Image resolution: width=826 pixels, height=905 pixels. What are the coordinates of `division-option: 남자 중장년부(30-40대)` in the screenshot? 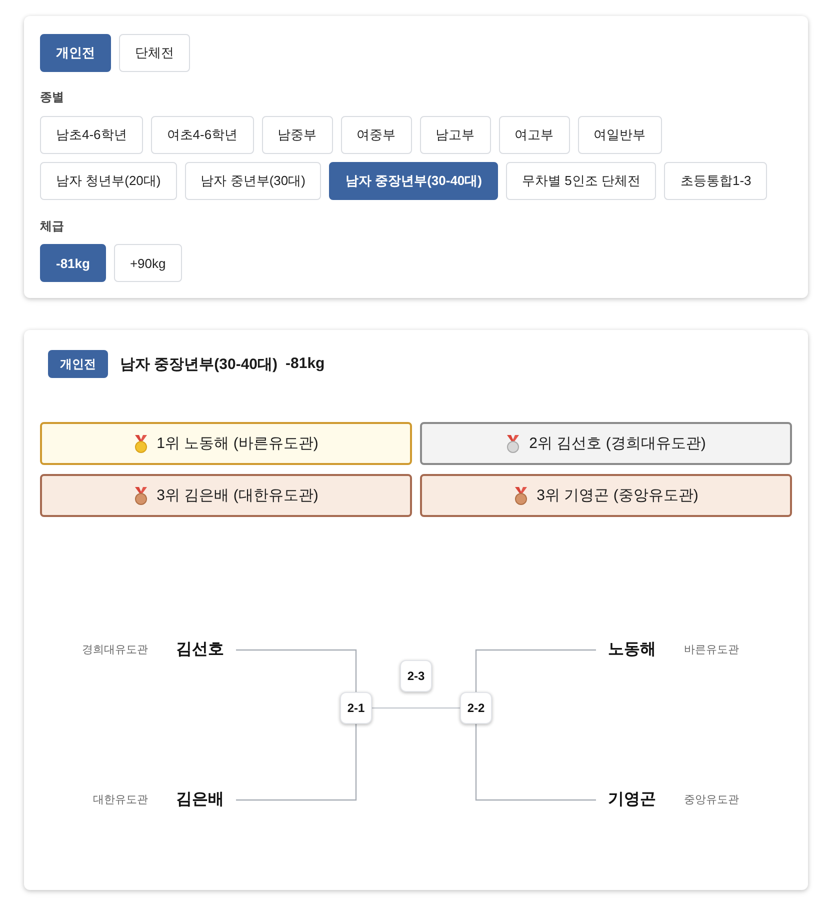 It's located at (413, 181).